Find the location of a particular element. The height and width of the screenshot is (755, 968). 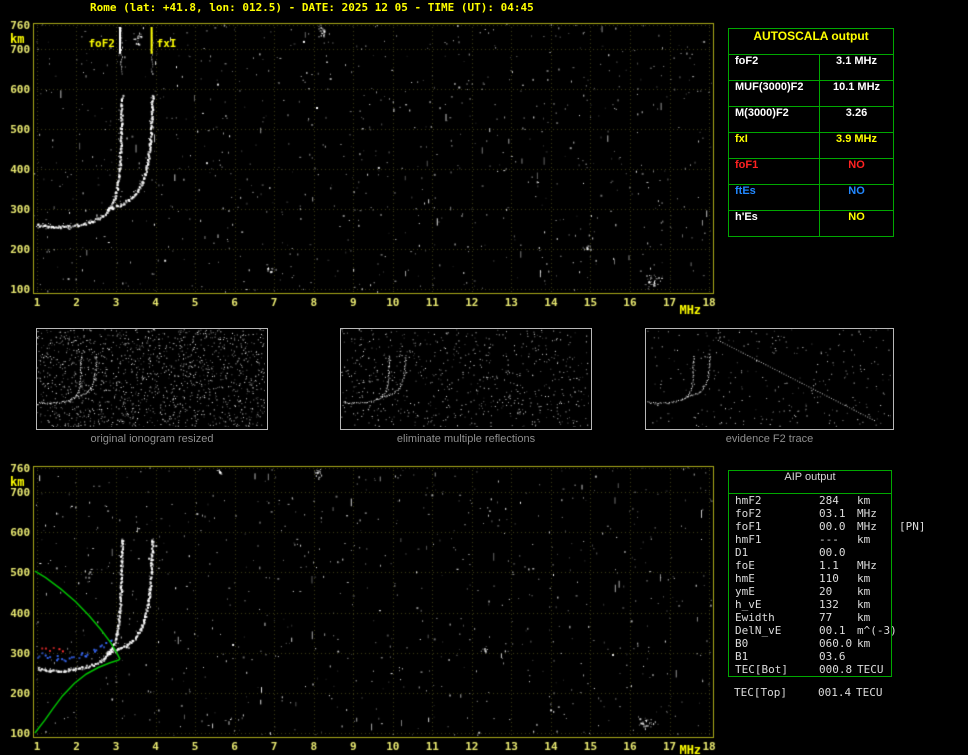

aip-row-tec-bottom: TEC[Bot] 000.8 TECU is located at coordinates (810, 669).